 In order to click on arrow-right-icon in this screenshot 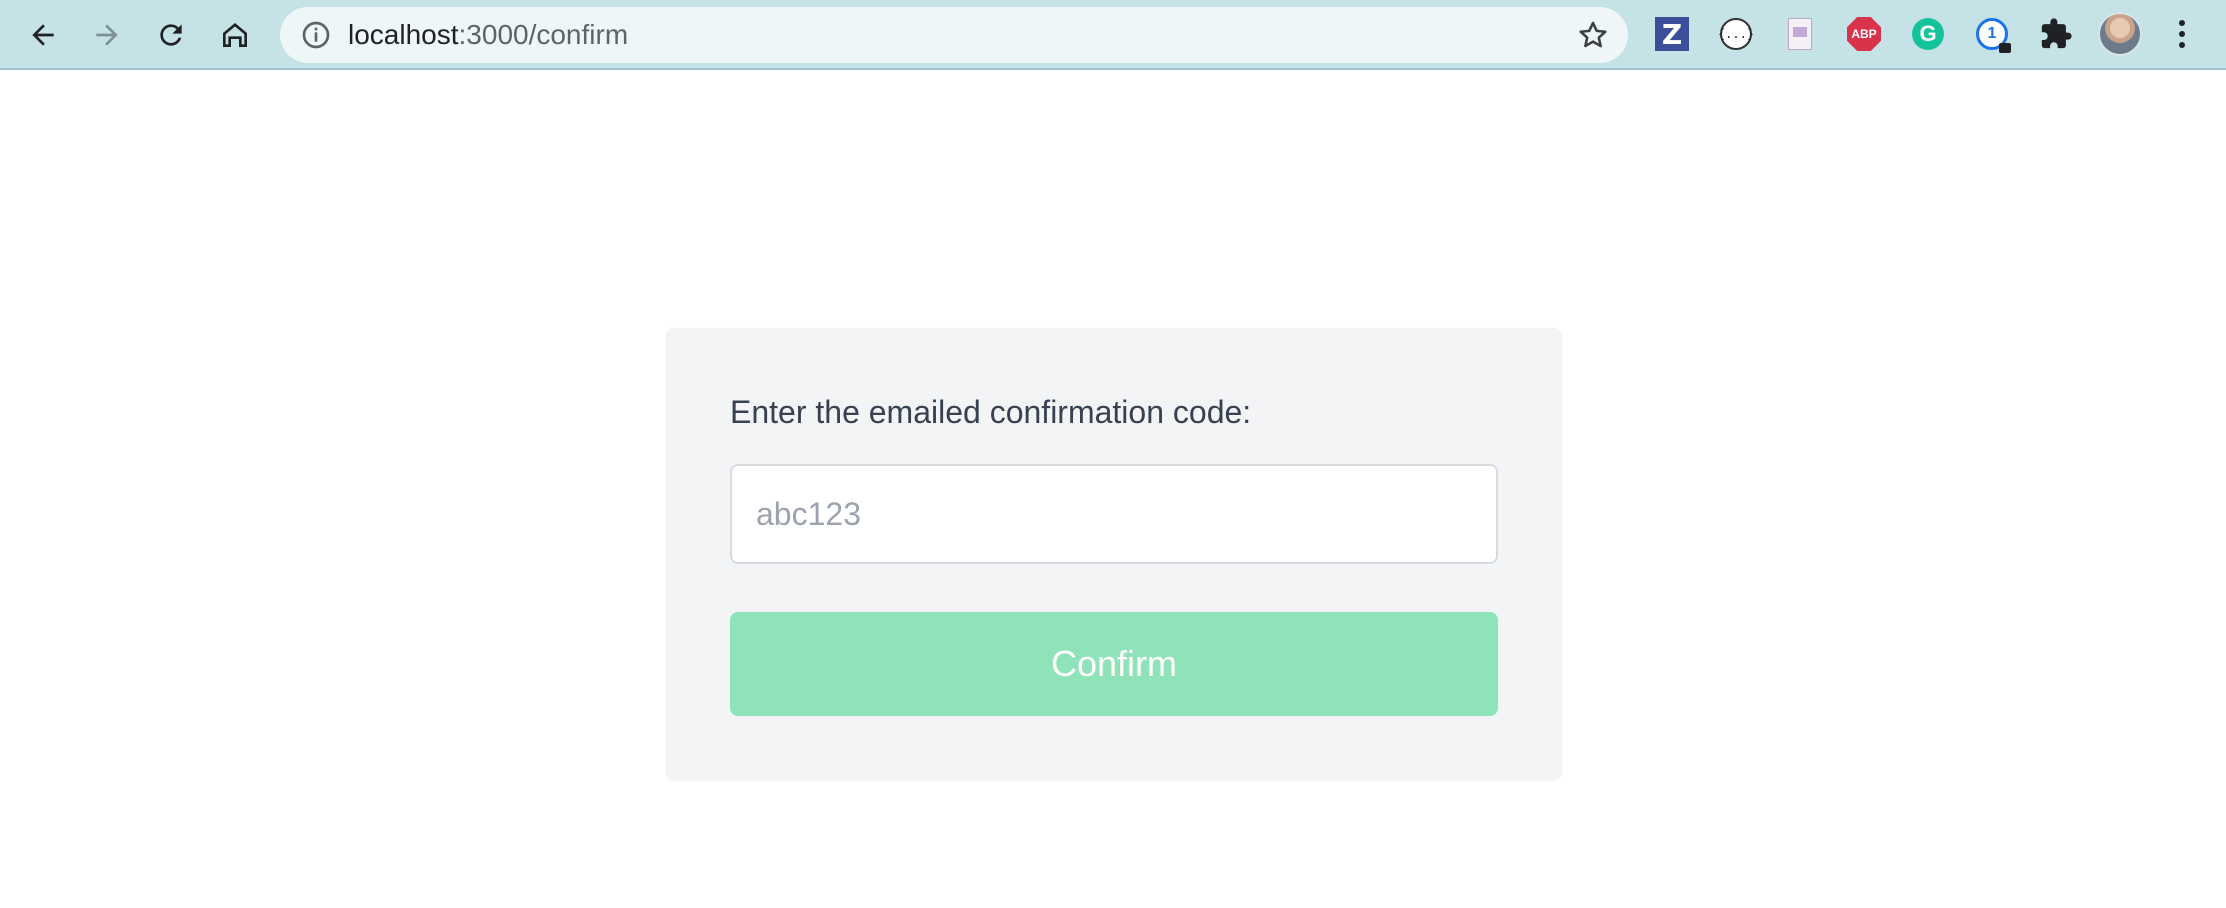, I will do `click(107, 35)`.